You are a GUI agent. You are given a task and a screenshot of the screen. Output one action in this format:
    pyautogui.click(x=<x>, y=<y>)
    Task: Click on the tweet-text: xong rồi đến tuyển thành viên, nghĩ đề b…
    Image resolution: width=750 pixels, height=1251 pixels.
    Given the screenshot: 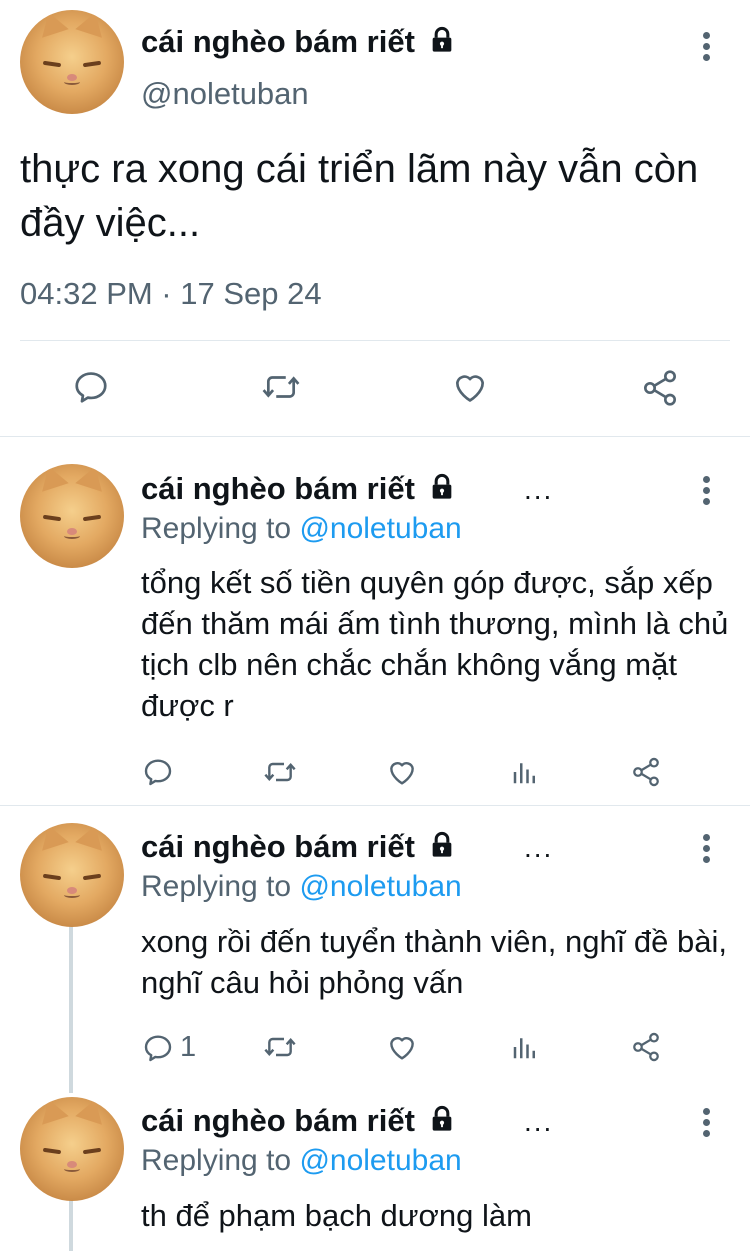 What is the action you would take?
    pyautogui.click(x=434, y=962)
    